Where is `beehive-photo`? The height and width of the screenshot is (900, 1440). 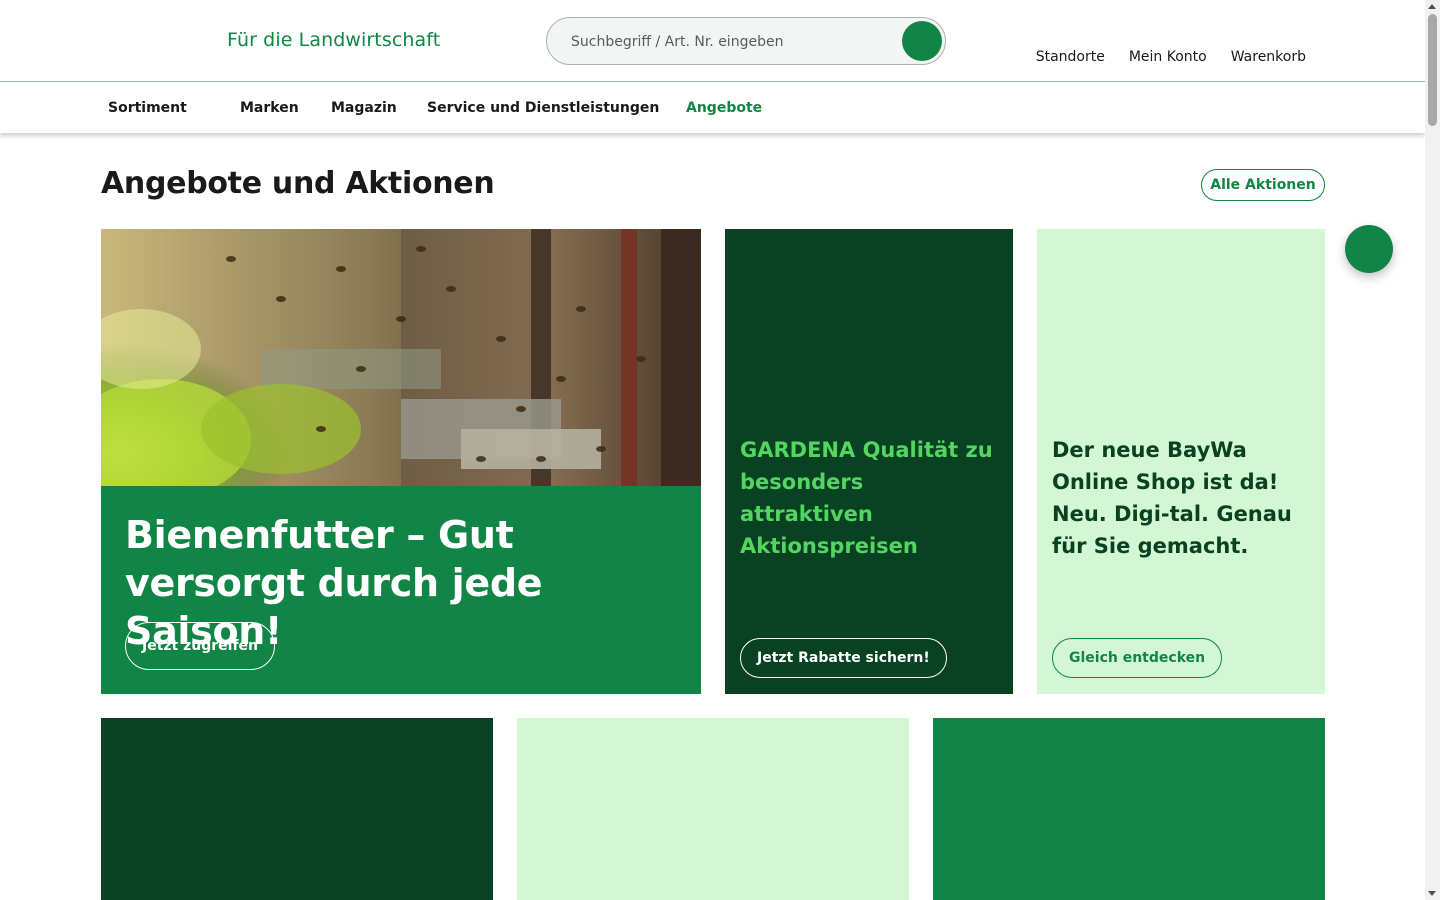 beehive-photo is located at coordinates (401, 357).